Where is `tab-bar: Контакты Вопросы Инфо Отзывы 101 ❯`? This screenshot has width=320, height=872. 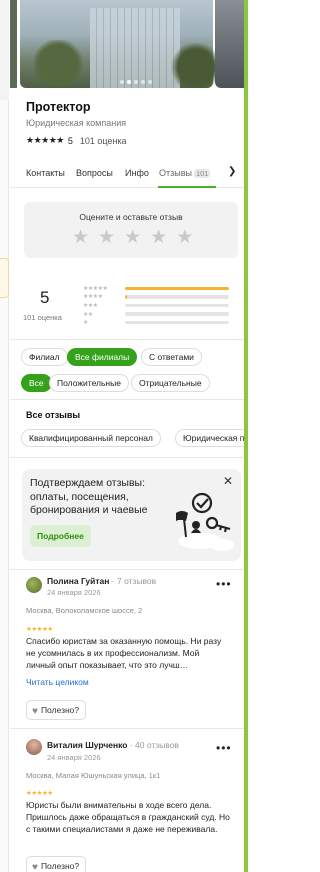 tab-bar: Контакты Вопросы Инфо Отзывы 101 ❯ is located at coordinates (127, 174).